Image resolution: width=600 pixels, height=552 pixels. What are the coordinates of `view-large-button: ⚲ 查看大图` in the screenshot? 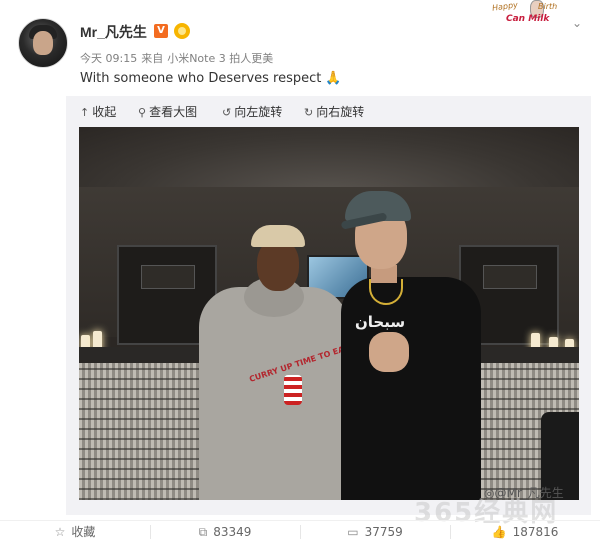 It's located at (167, 111).